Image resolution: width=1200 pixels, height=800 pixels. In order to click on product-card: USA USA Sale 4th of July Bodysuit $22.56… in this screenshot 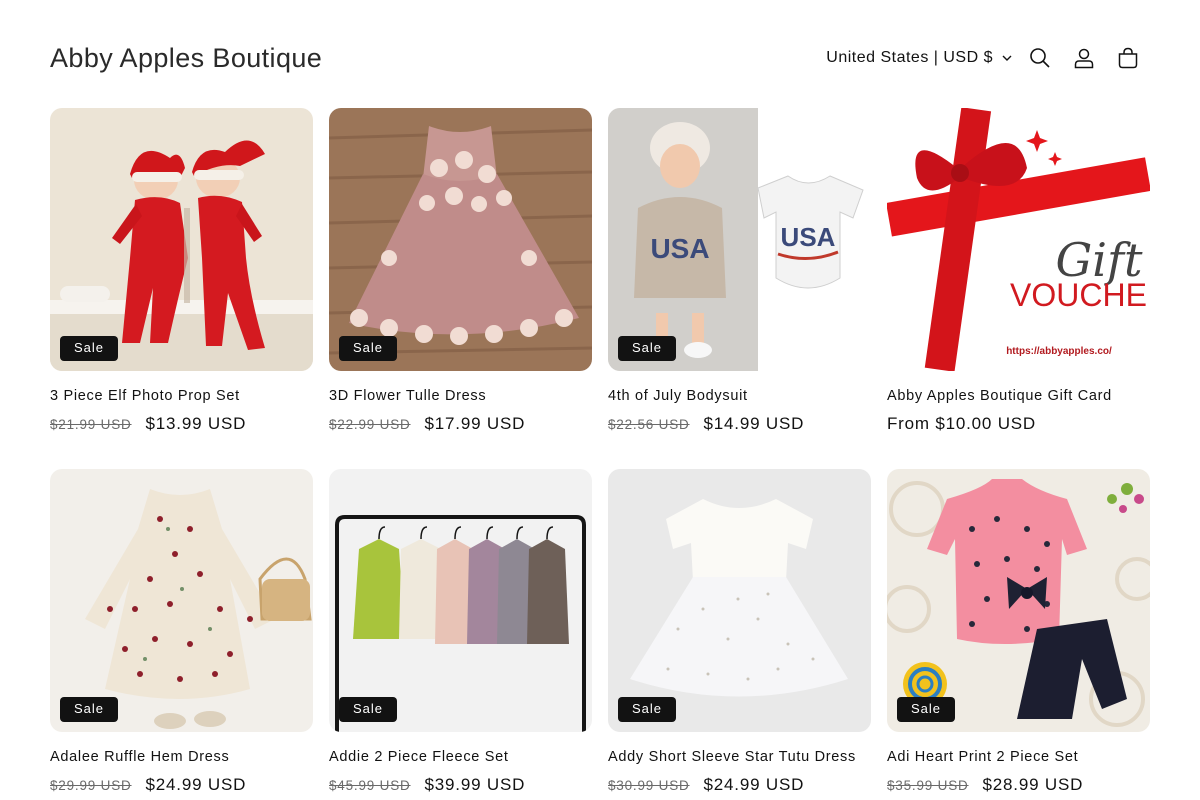, I will do `click(739, 276)`.